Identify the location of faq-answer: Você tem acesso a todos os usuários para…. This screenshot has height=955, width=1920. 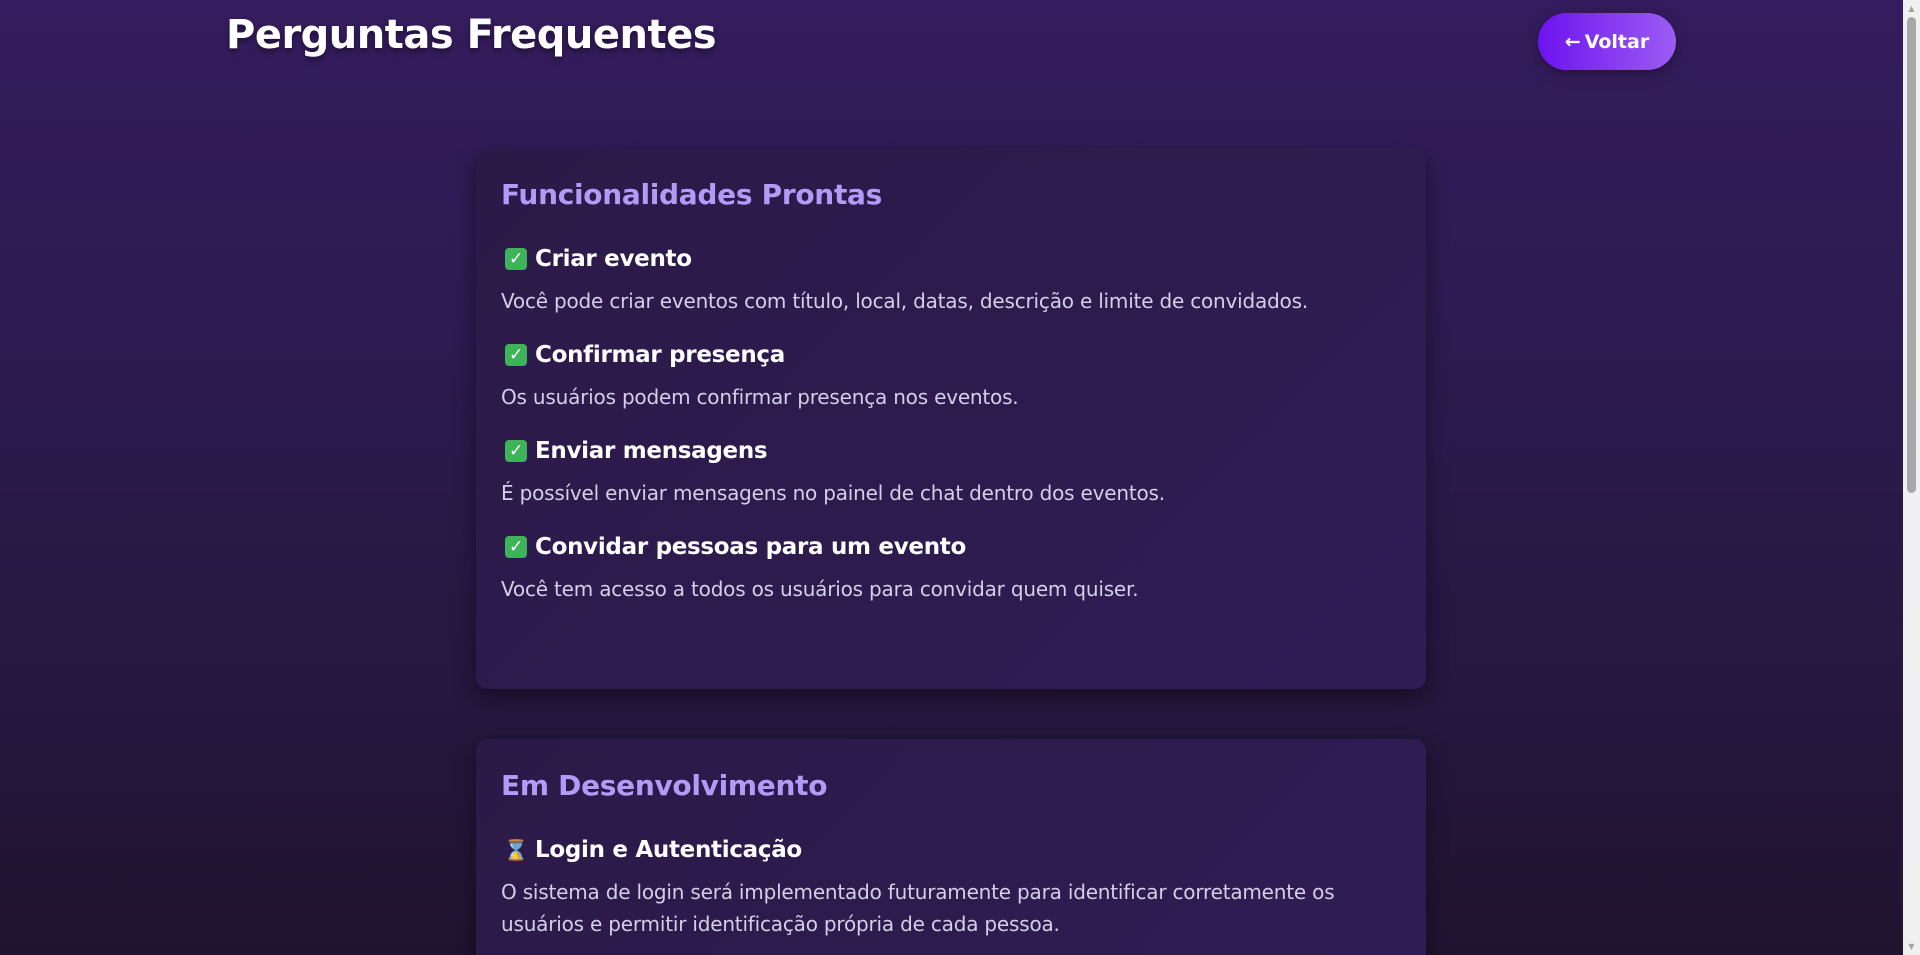
(820, 589).